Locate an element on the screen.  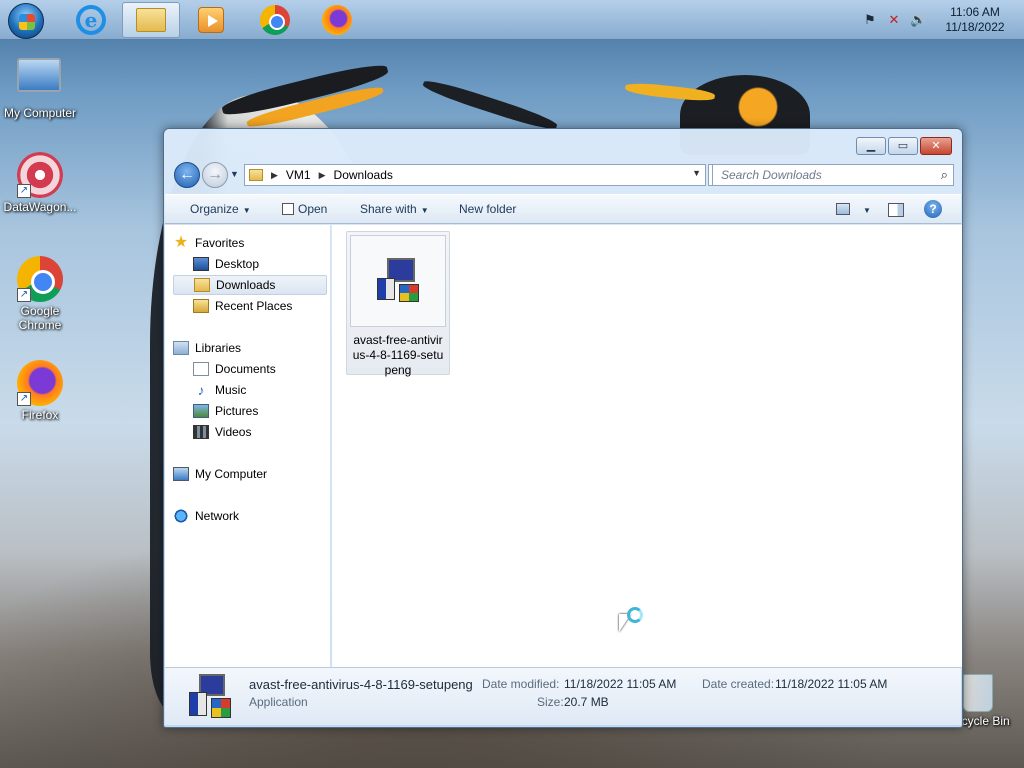
nav-downloads: Downloads is located at coordinates (250, 285).